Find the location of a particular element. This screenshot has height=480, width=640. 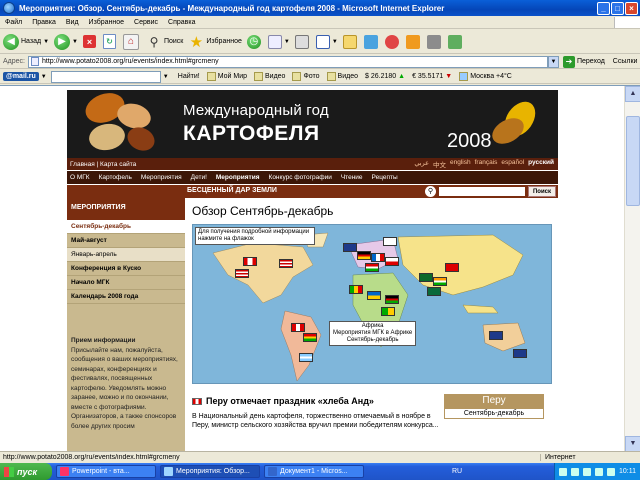

back-button: ◀ Назад ▼ is located at coordinates (26, 41).